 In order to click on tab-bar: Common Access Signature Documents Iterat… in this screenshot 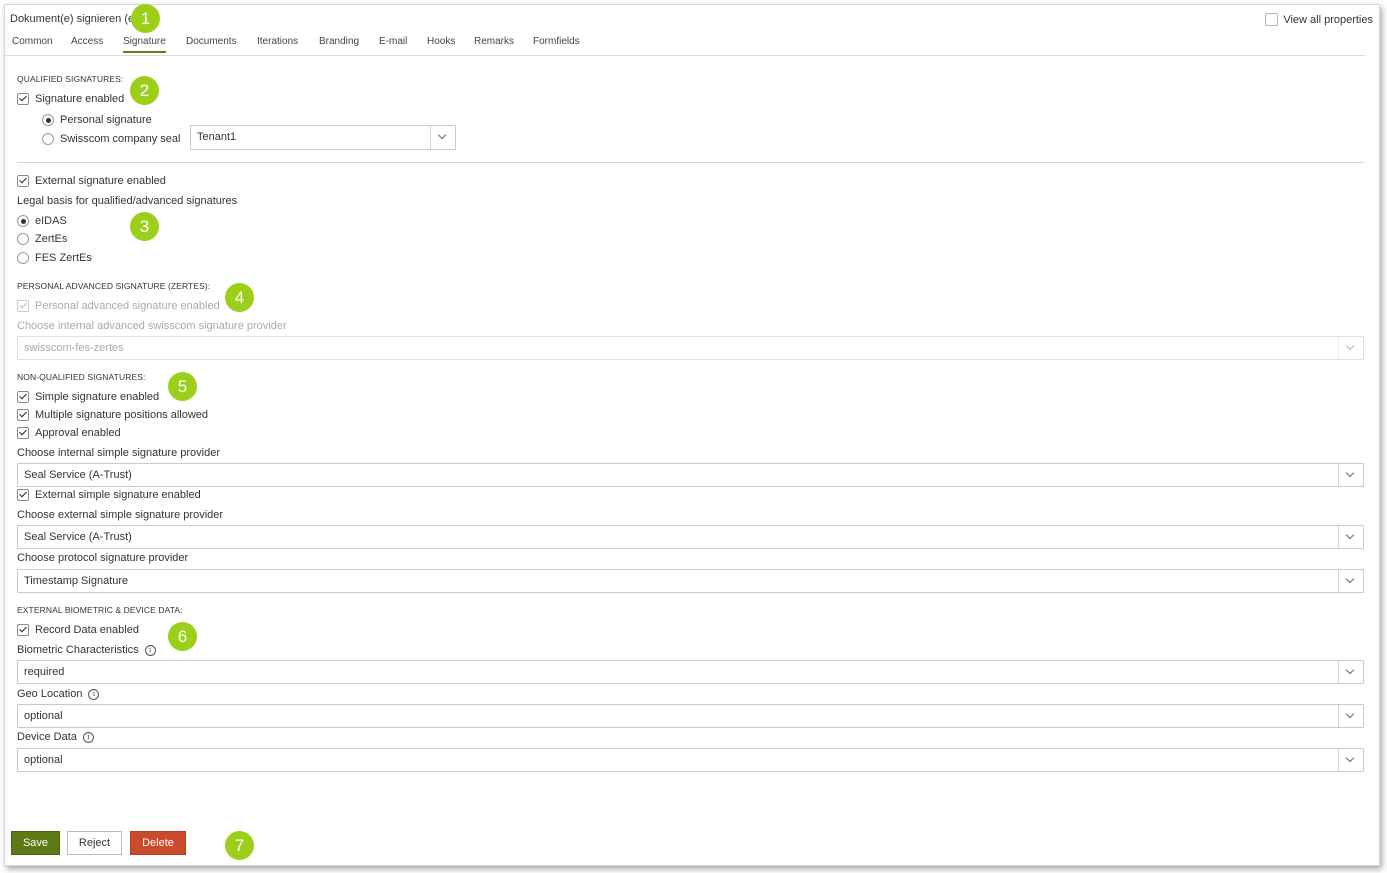, I will do `click(685, 44)`.